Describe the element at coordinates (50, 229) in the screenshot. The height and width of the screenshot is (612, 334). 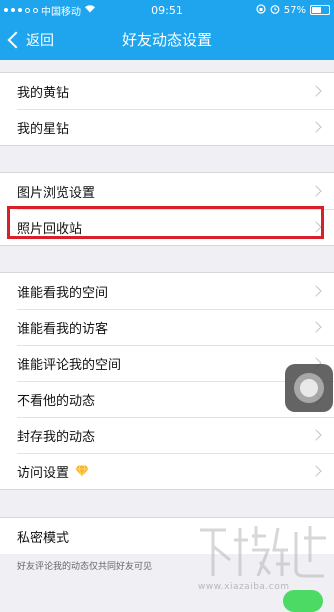
I see `list-item-label: 照片回收站` at that location.